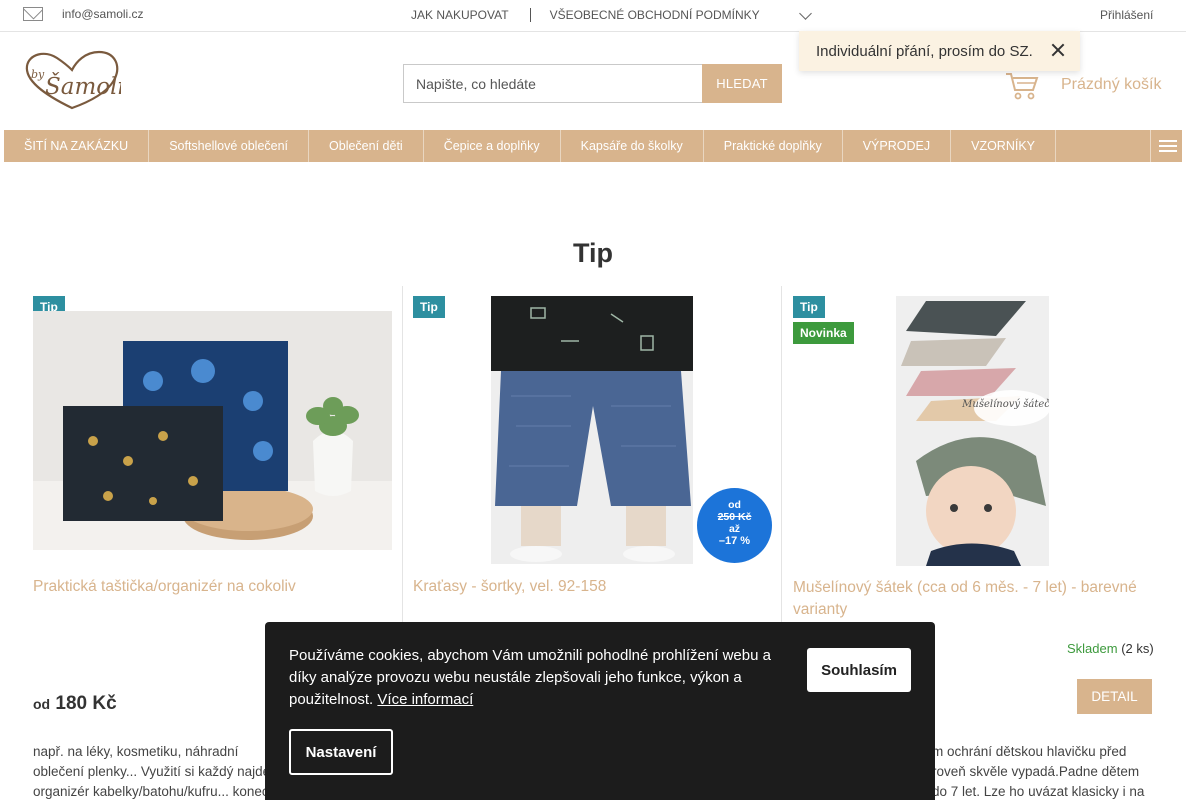  I want to click on nav-item-samples: VZORNÍKY, so click(1004, 146).